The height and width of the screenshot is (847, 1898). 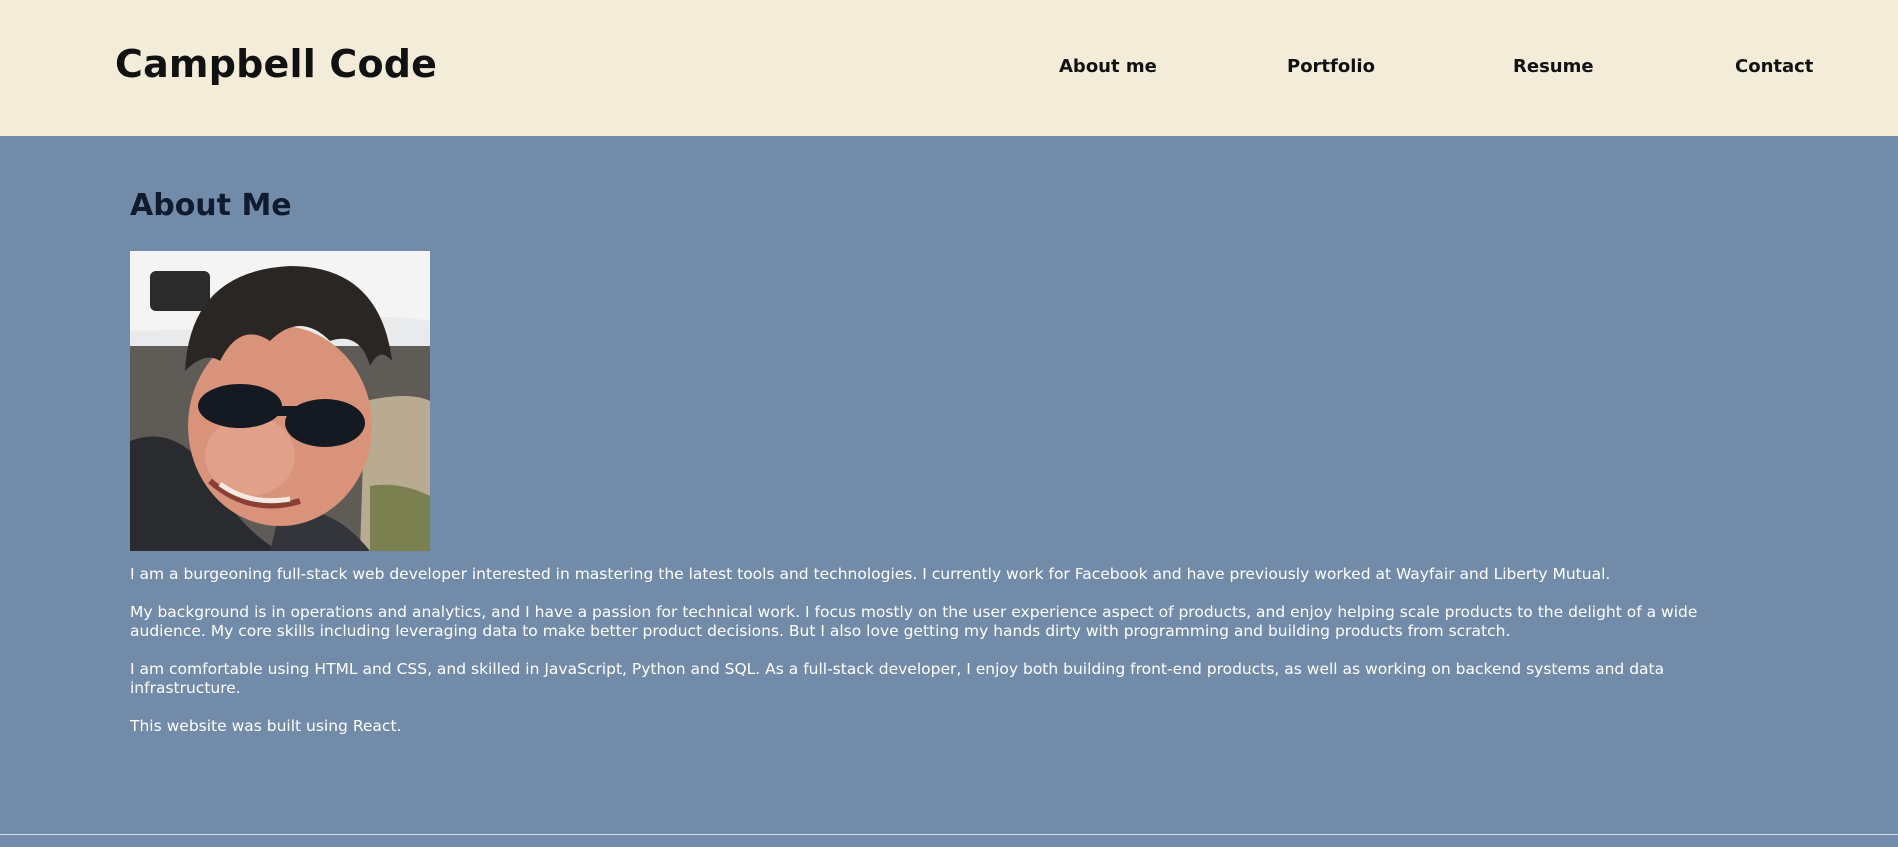 What do you see at coordinates (266, 726) in the screenshot?
I see `bio-paragraph: This website was built using React.` at bounding box center [266, 726].